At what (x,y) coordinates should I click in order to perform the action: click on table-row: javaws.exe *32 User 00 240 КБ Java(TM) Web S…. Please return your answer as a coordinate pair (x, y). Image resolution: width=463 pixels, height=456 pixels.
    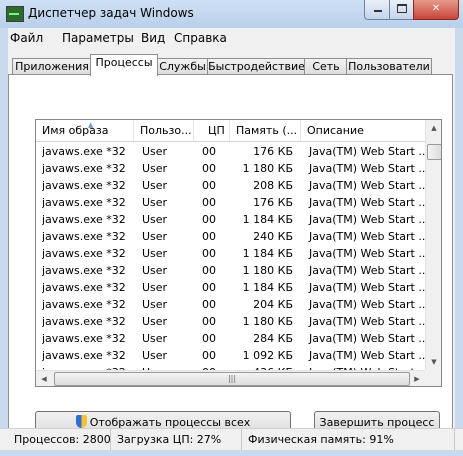
    Looking at the image, I should click on (230, 236).